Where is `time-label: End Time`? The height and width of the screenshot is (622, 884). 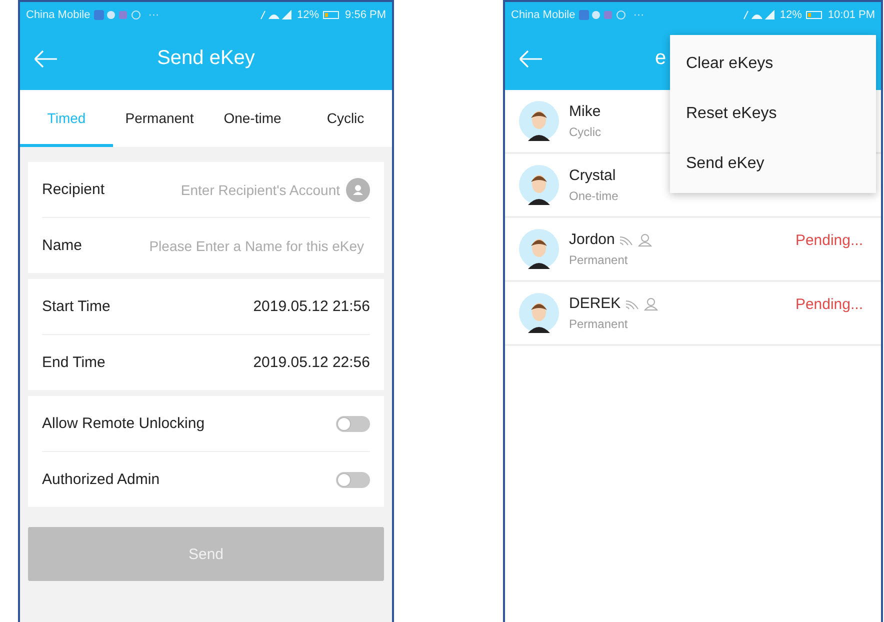
time-label: End Time is located at coordinates (74, 362).